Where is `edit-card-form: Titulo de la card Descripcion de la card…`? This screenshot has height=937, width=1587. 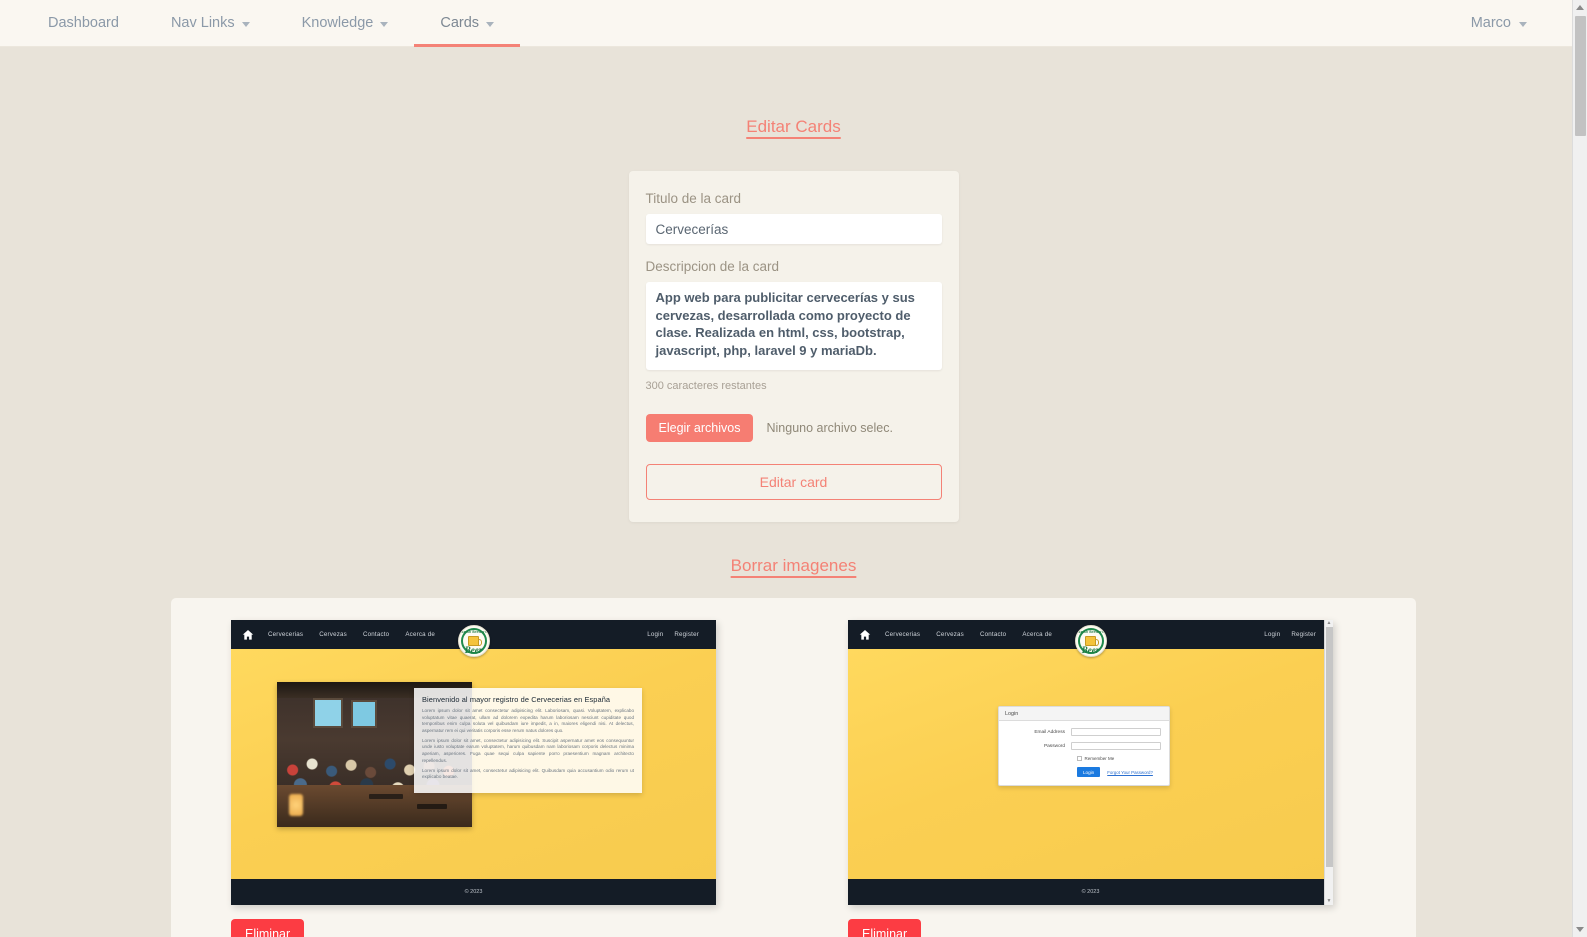
edit-card-form: Titulo de la card Descripcion de la card… is located at coordinates (793, 346).